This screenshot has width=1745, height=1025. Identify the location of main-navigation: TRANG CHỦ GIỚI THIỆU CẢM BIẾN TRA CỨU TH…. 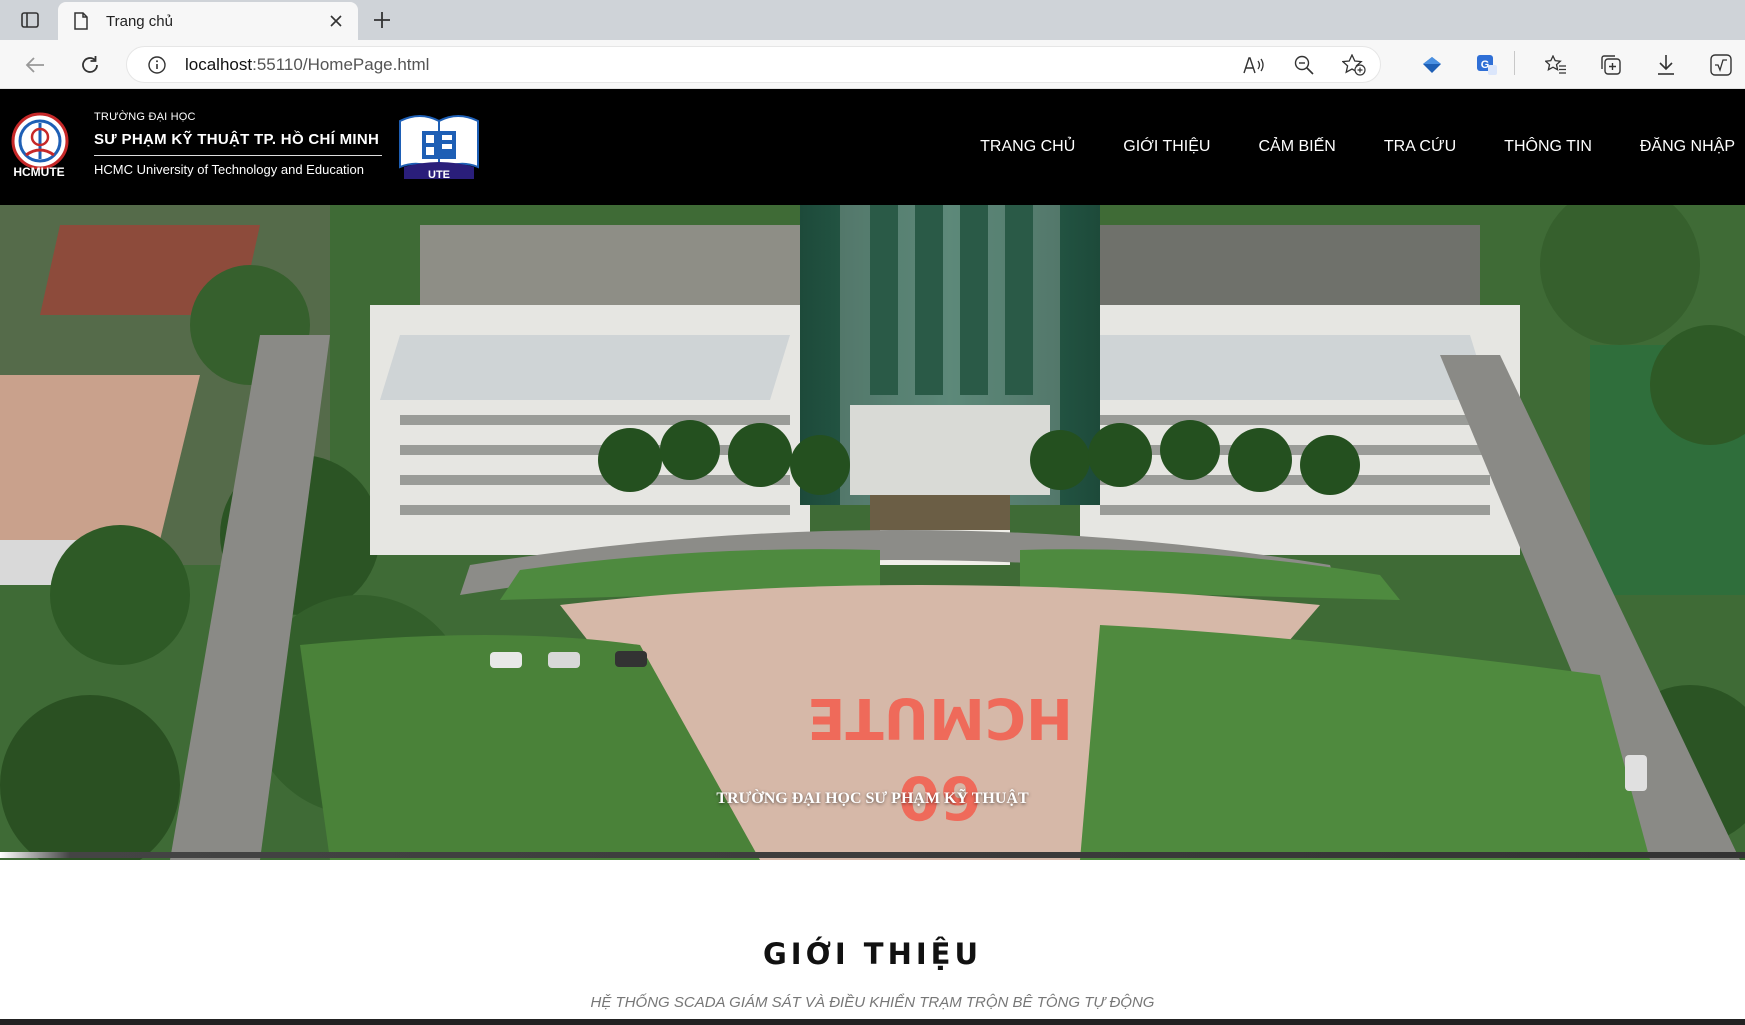
(1333, 147).